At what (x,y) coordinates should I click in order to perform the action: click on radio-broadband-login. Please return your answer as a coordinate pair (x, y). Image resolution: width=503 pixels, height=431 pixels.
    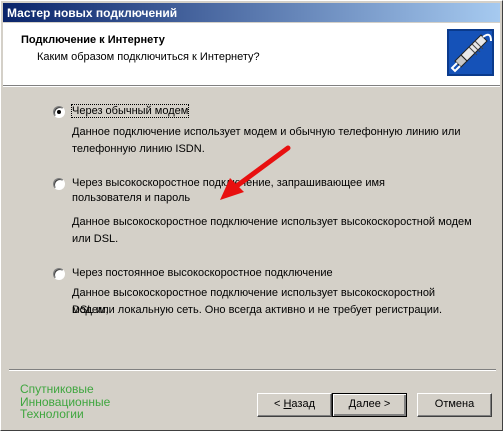
    Looking at the image, I should click on (59, 184).